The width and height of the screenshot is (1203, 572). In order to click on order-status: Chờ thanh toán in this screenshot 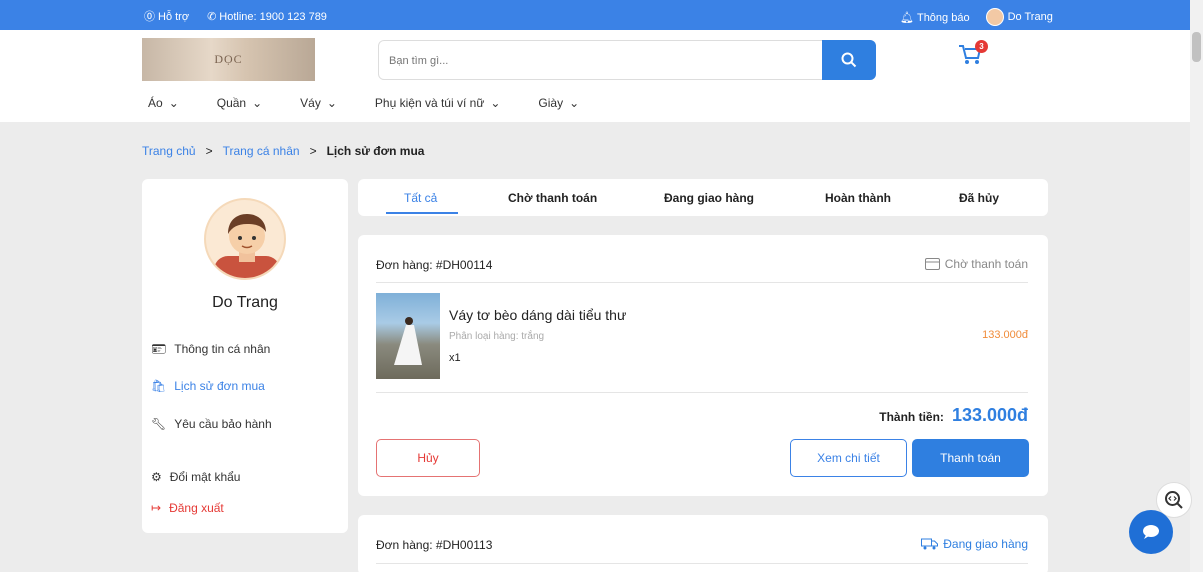, I will do `click(976, 264)`.